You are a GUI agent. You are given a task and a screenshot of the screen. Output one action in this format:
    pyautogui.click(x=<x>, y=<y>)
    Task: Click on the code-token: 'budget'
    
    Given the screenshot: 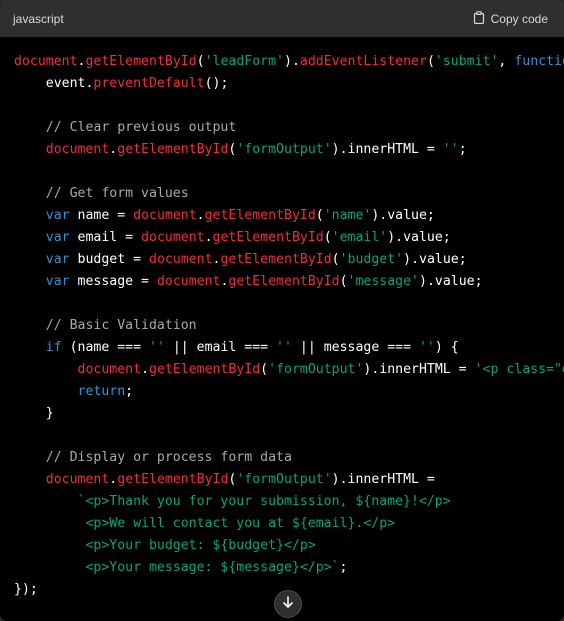 What is the action you would take?
    pyautogui.click(x=371, y=259)
    